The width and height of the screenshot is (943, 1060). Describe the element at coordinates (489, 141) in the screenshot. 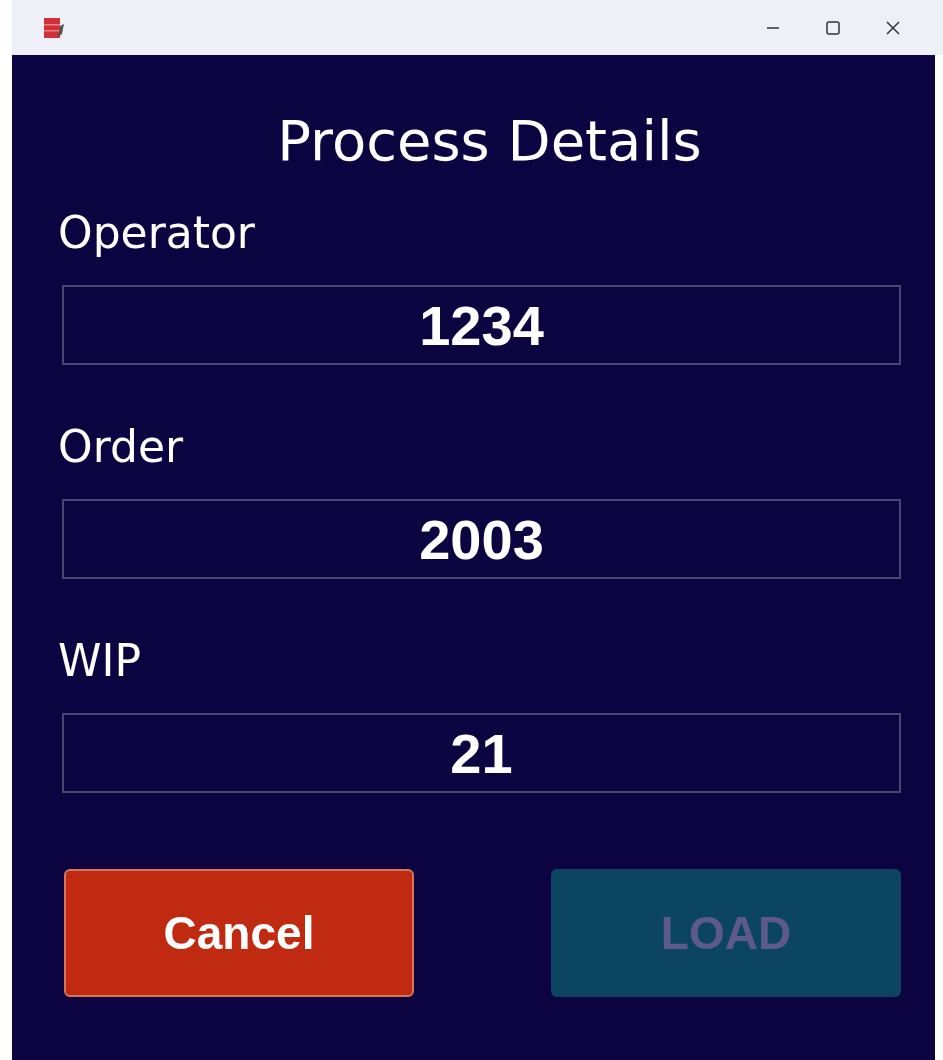

I see `dialog-title: Process Details` at that location.